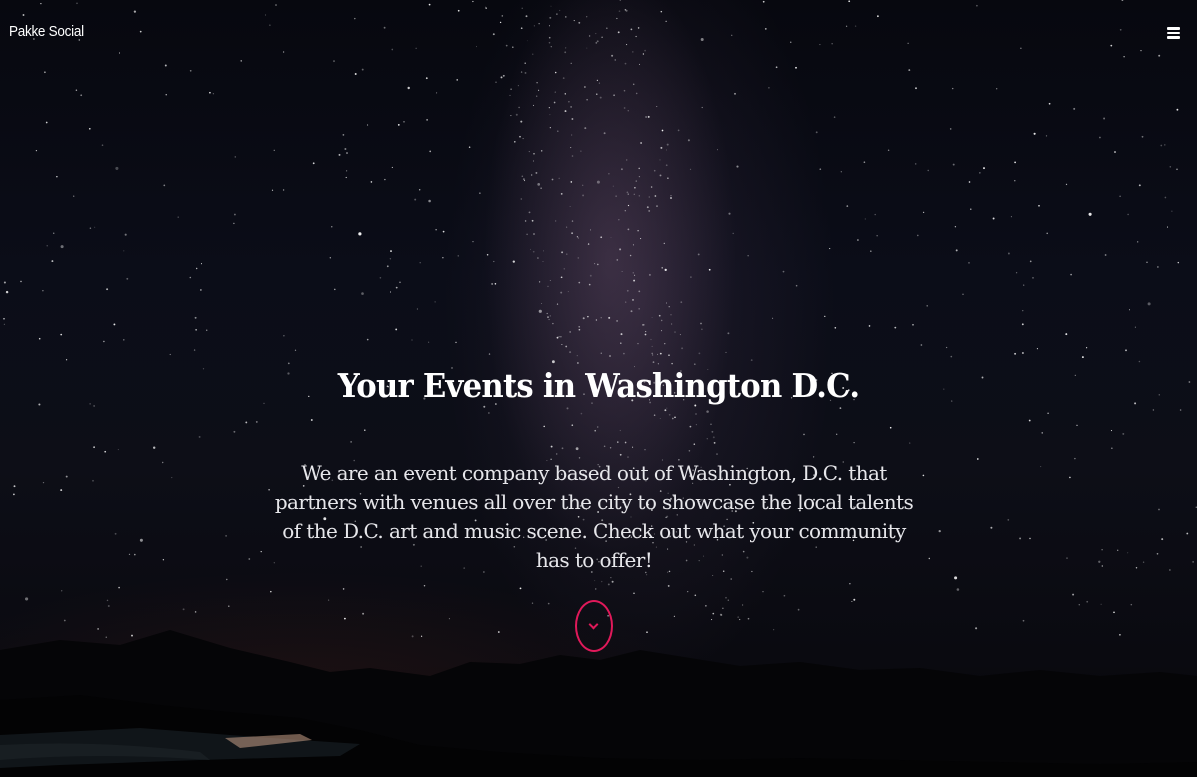  Describe the element at coordinates (1173, 37) in the screenshot. I see `menu-bar-bottom` at that location.